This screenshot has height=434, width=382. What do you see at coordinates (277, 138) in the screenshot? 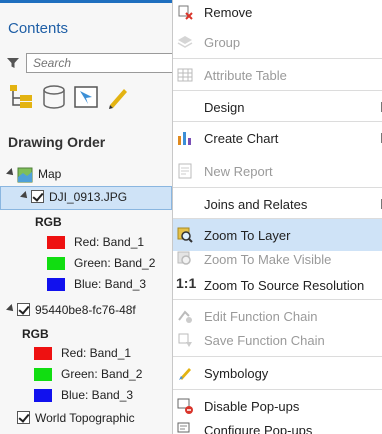
I see `menu-item-create-chart: Create Chart` at bounding box center [277, 138].